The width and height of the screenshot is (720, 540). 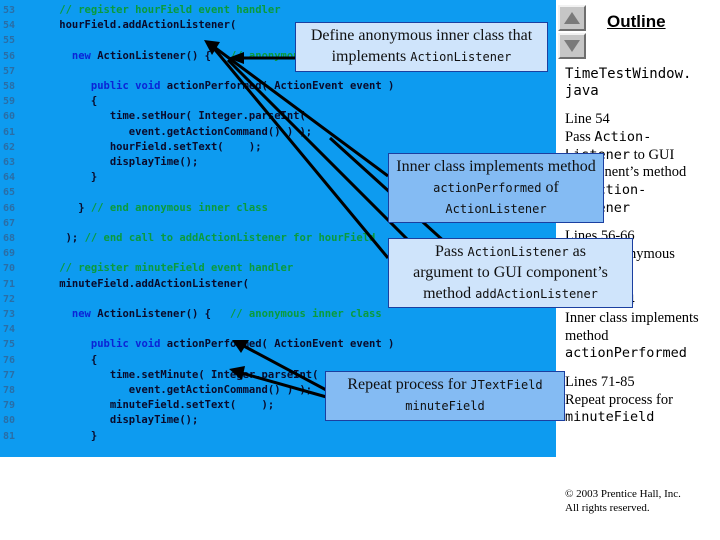 I want to click on code-line: 60 time.setHour( Integer.parseInt(, so click(x=275, y=116).